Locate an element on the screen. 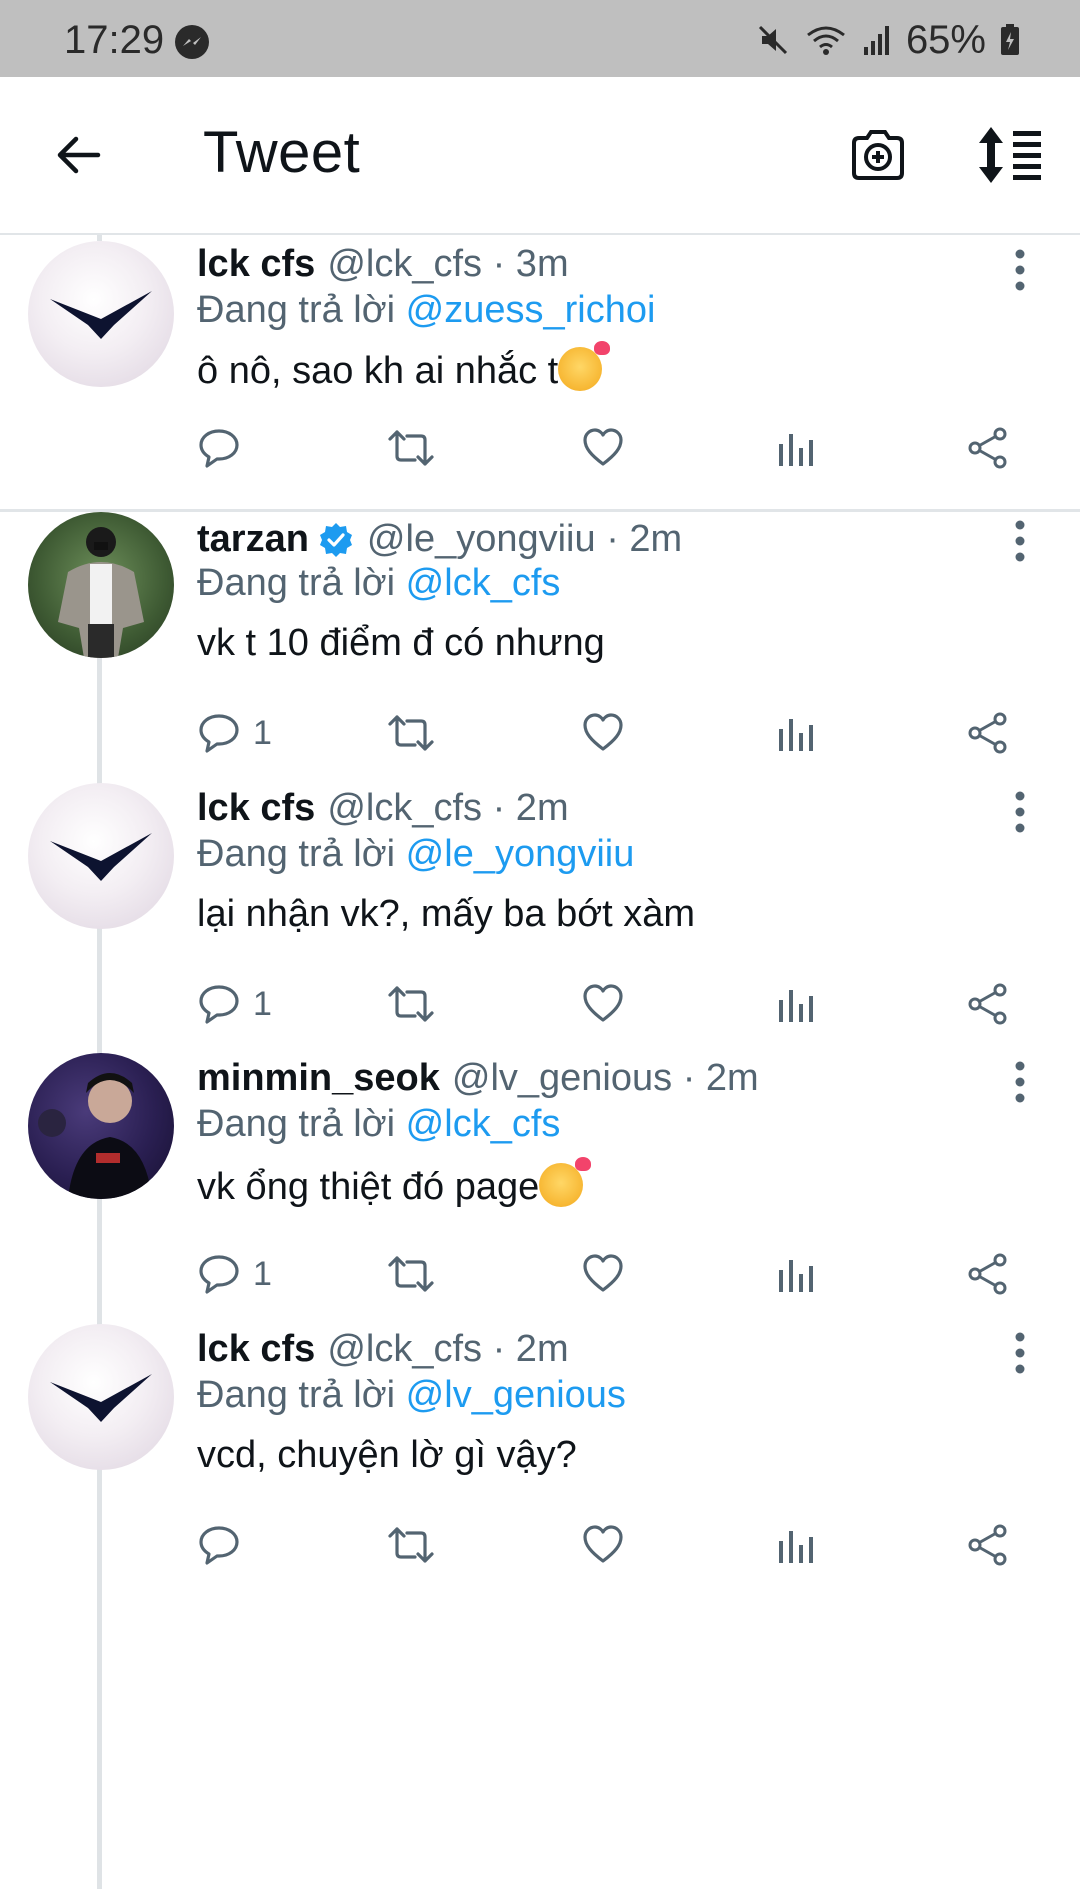 The image size is (1080, 1889). status-time: 17:29 is located at coordinates (114, 40).